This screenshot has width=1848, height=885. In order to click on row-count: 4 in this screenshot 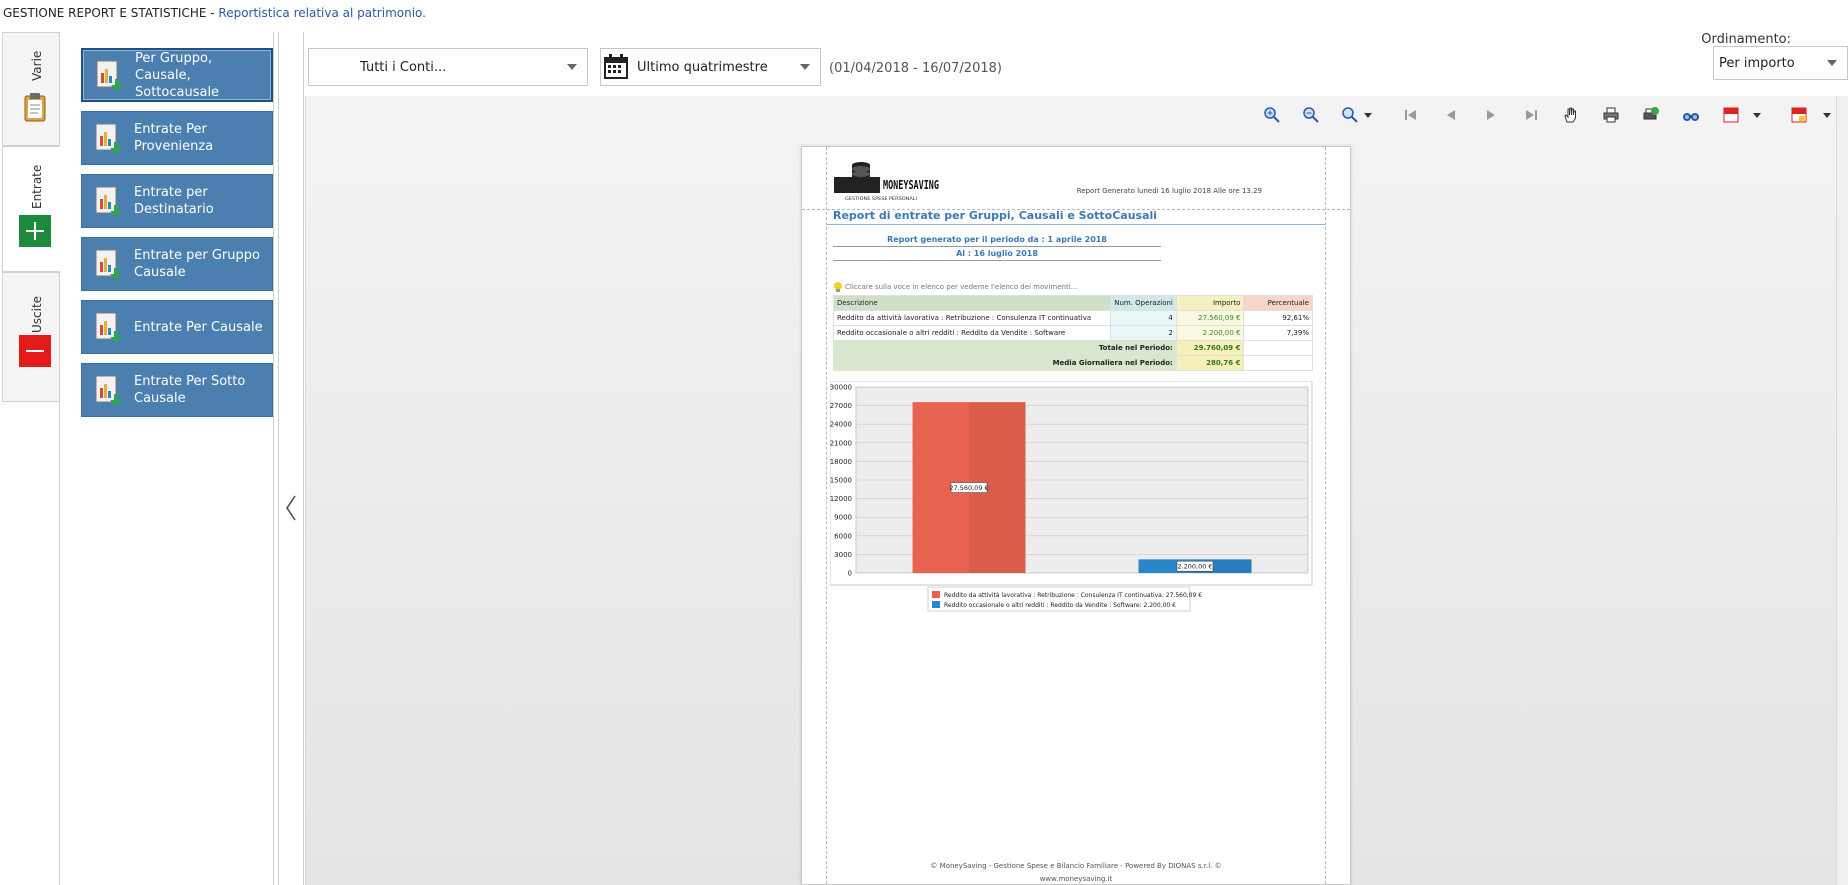, I will do `click(1143, 318)`.